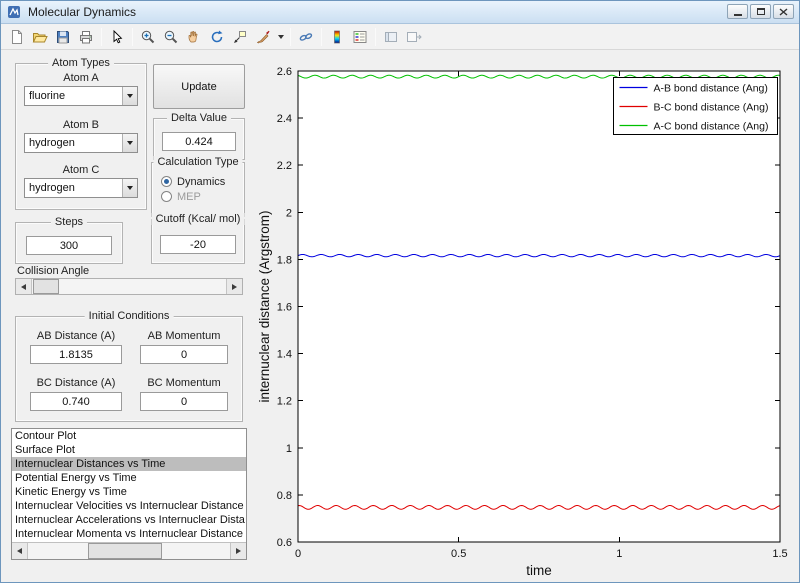  I want to click on radio-option-mep: MEP, so click(200, 196).